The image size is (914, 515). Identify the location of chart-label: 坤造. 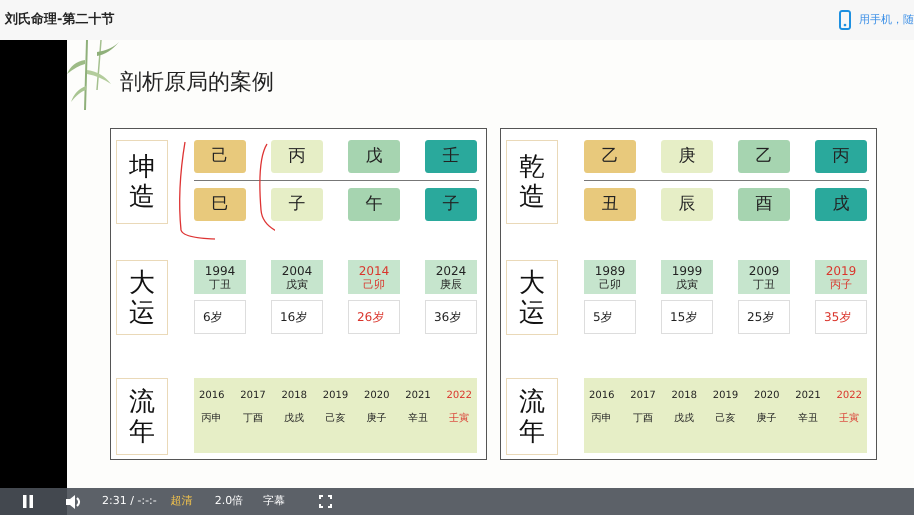
(142, 182).